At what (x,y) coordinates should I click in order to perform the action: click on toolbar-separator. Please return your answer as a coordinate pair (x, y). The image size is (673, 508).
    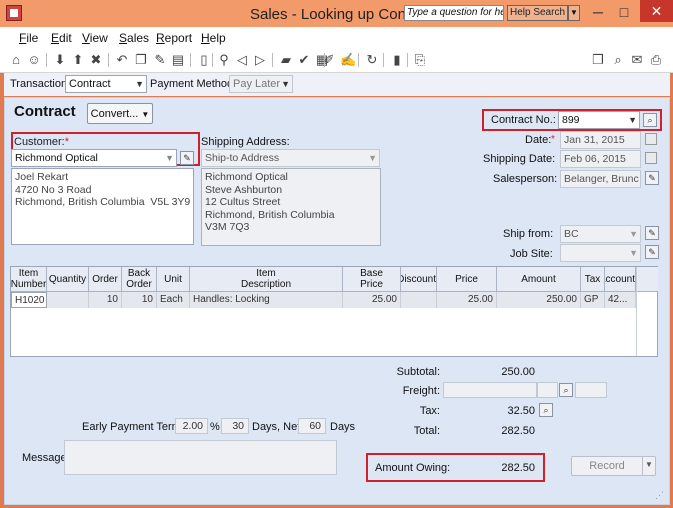
    Looking at the image, I should click on (46, 60).